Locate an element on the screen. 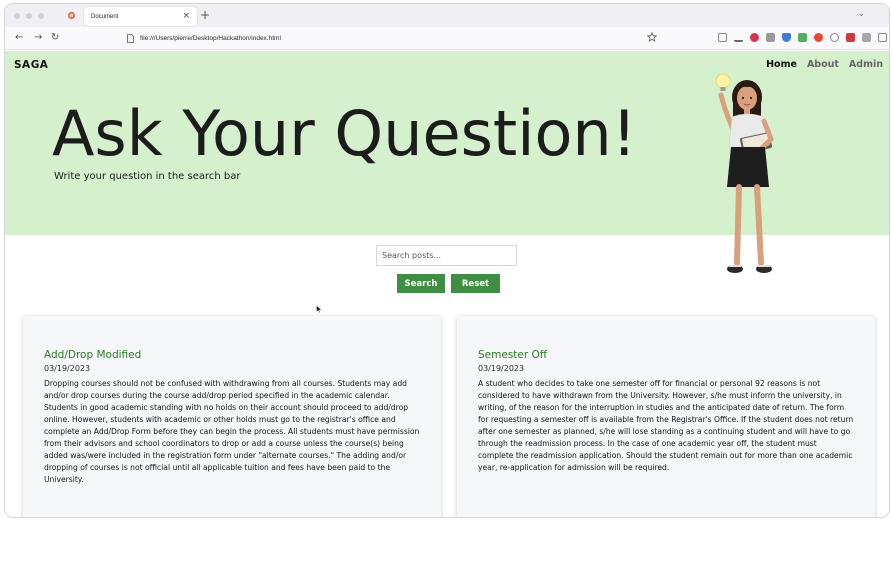  extension-puzzle-icon is located at coordinates (866, 37).